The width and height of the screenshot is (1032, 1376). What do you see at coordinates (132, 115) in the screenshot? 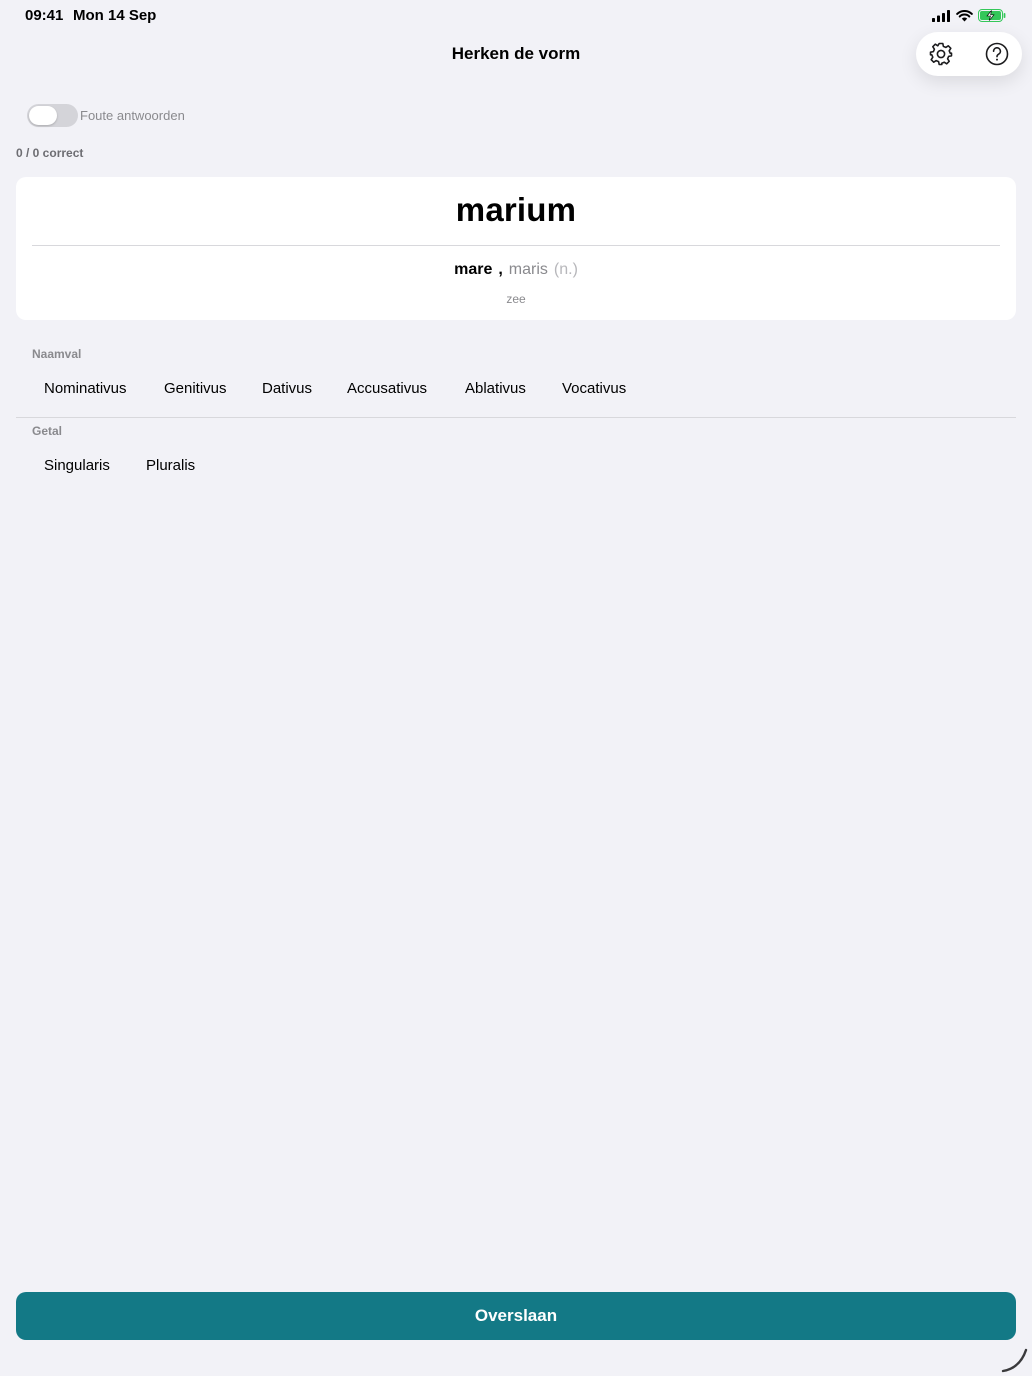
I see `wrong-answers-label: Foute antwoorden` at bounding box center [132, 115].